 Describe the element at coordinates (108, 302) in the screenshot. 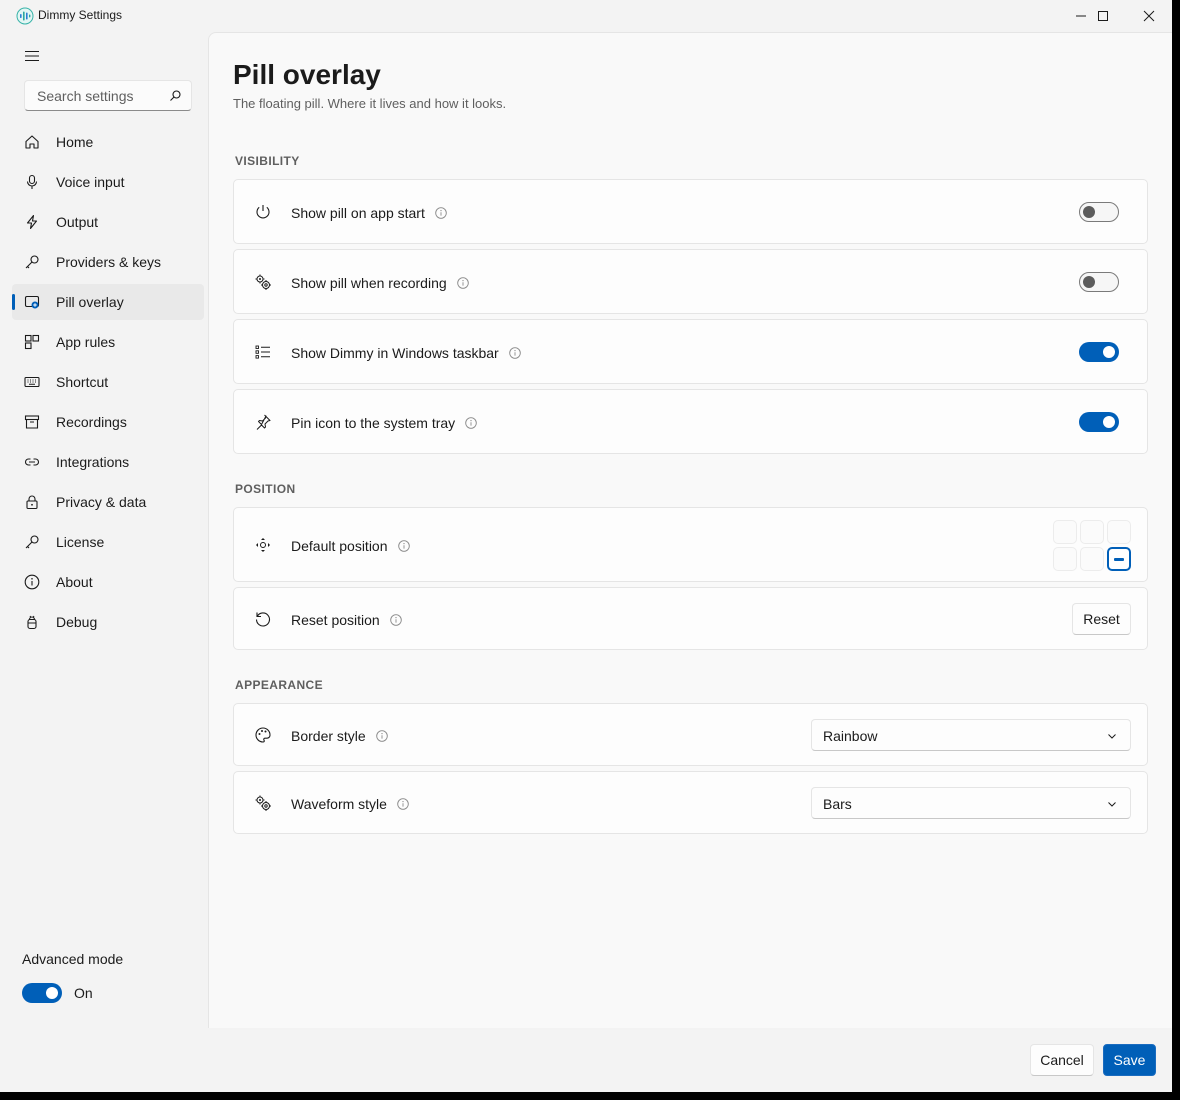

I see `sidebar-item-pill-overlay: Pill overlay` at that location.